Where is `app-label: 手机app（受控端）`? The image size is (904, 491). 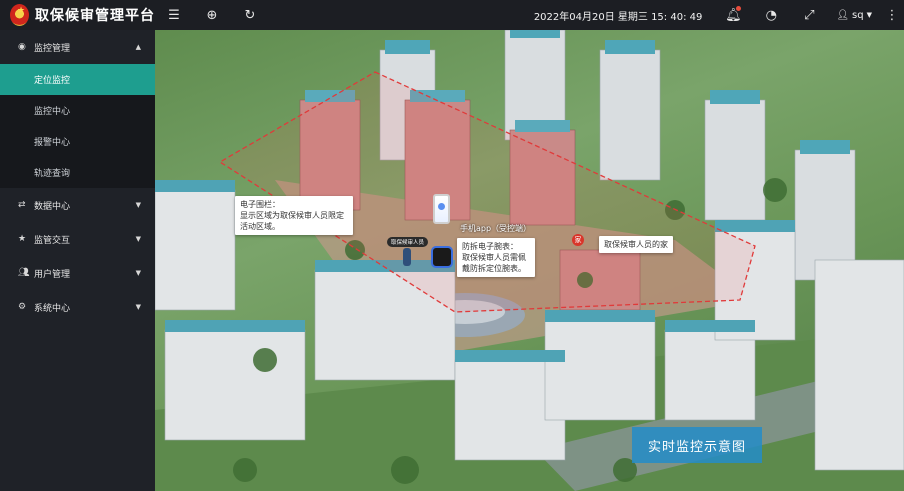 app-label: 手机app（受控端） is located at coordinates (496, 228).